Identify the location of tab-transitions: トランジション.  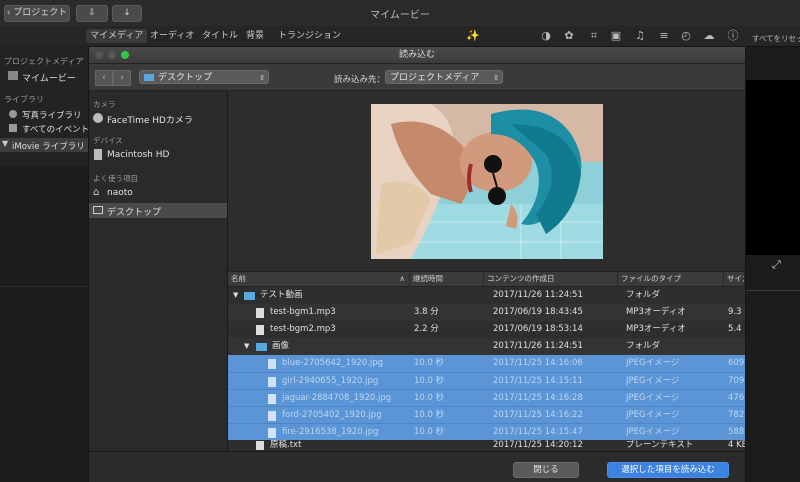
(309, 36).